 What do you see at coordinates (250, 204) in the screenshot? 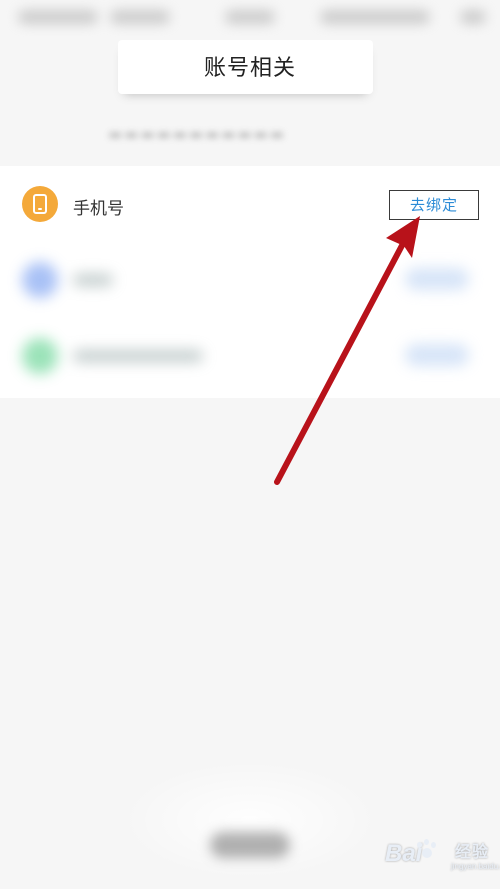
I see `account-row-phone: 手机号 去绑定` at bounding box center [250, 204].